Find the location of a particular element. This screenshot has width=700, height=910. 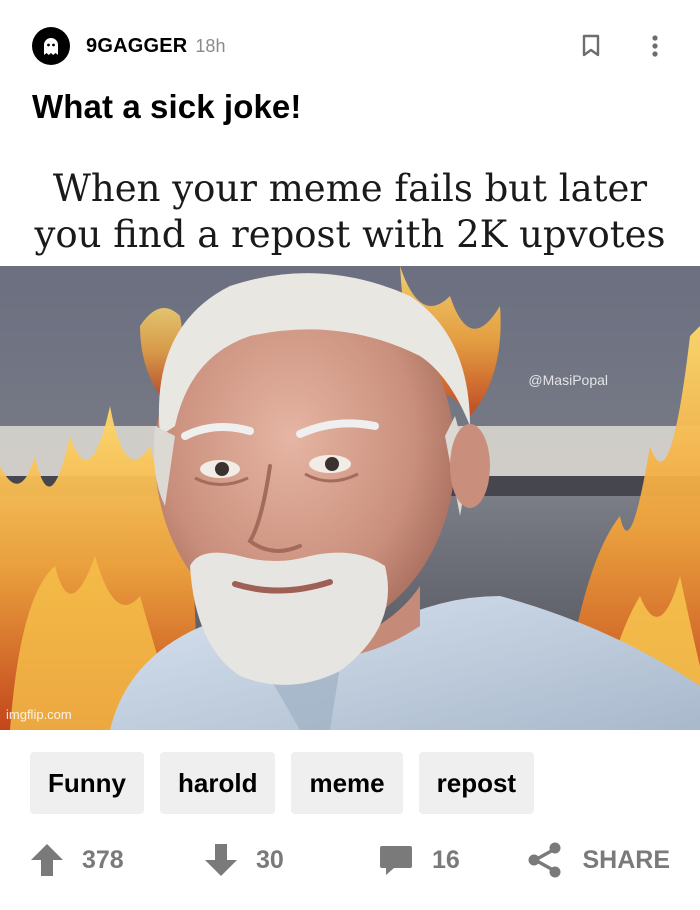

ghost-icon is located at coordinates (51, 46).